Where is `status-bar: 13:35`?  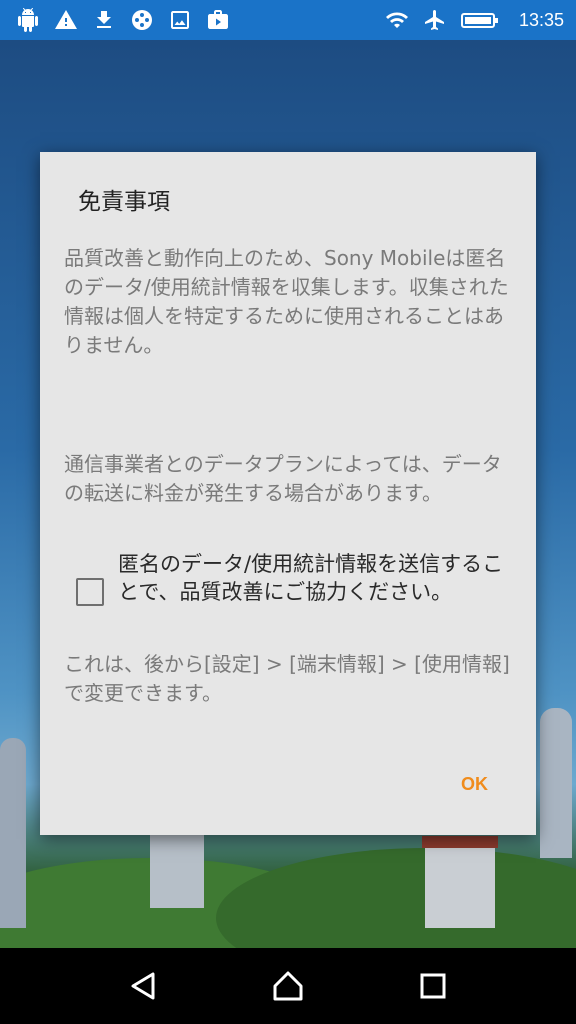
status-bar: 13:35 is located at coordinates (288, 20).